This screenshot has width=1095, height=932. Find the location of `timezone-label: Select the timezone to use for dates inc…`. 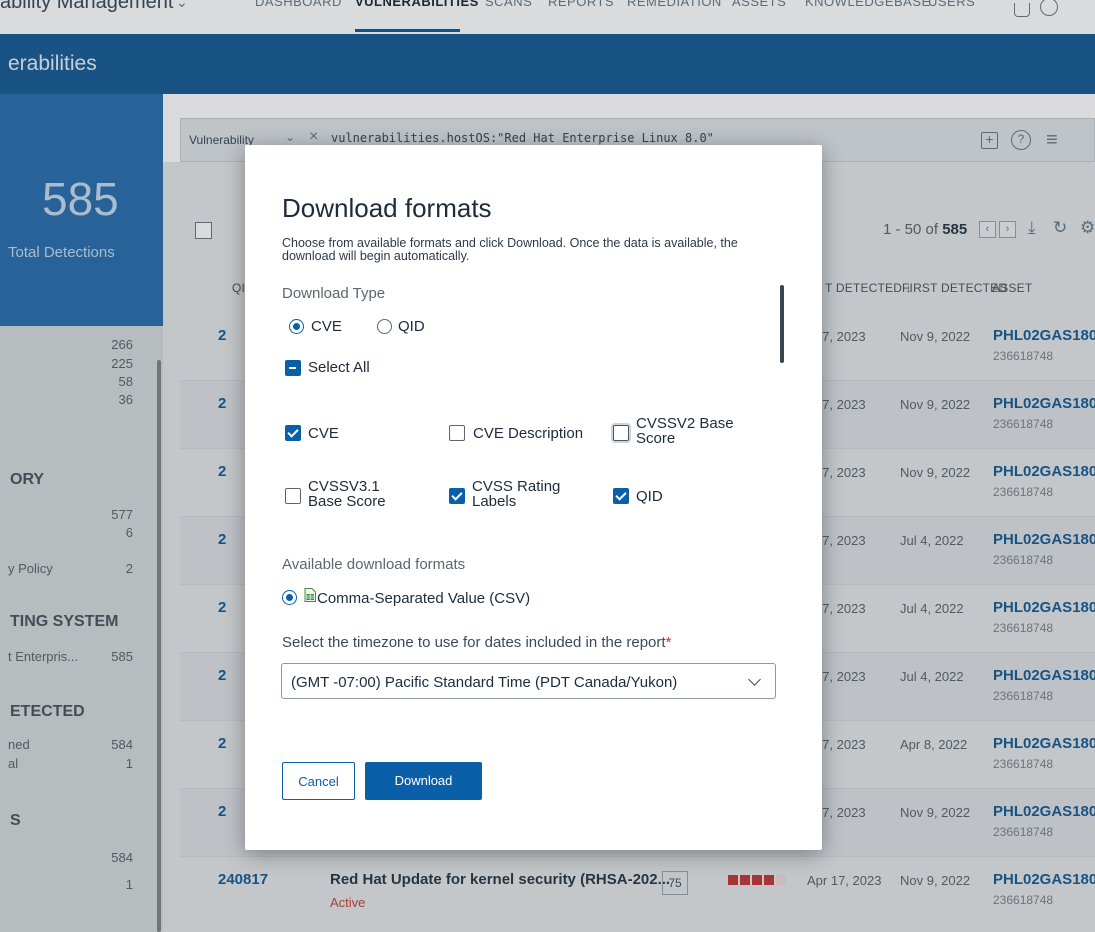

timezone-label: Select the timezone to use for dates inc… is located at coordinates (477, 642).